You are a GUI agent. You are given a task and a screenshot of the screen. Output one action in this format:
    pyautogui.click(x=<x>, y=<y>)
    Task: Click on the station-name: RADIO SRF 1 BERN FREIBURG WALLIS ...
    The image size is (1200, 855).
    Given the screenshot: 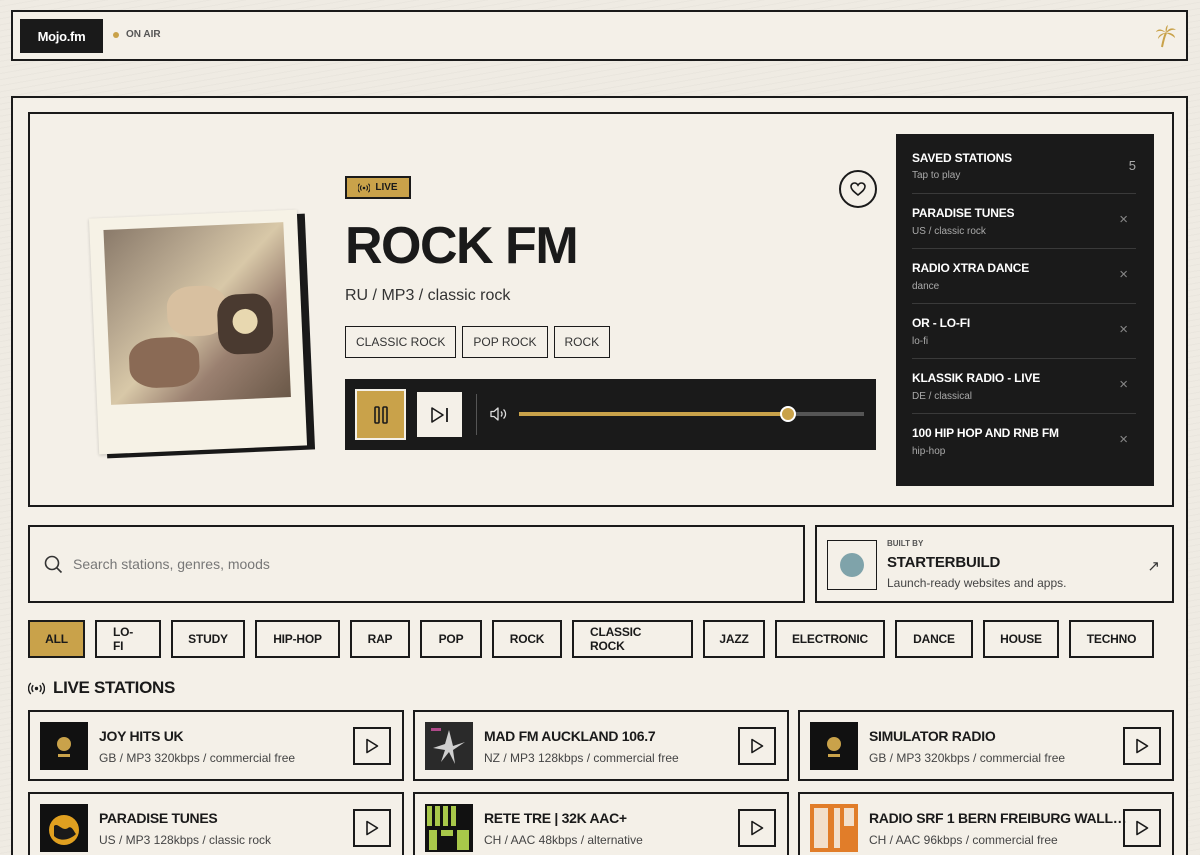 What is the action you would take?
    pyautogui.click(x=999, y=818)
    